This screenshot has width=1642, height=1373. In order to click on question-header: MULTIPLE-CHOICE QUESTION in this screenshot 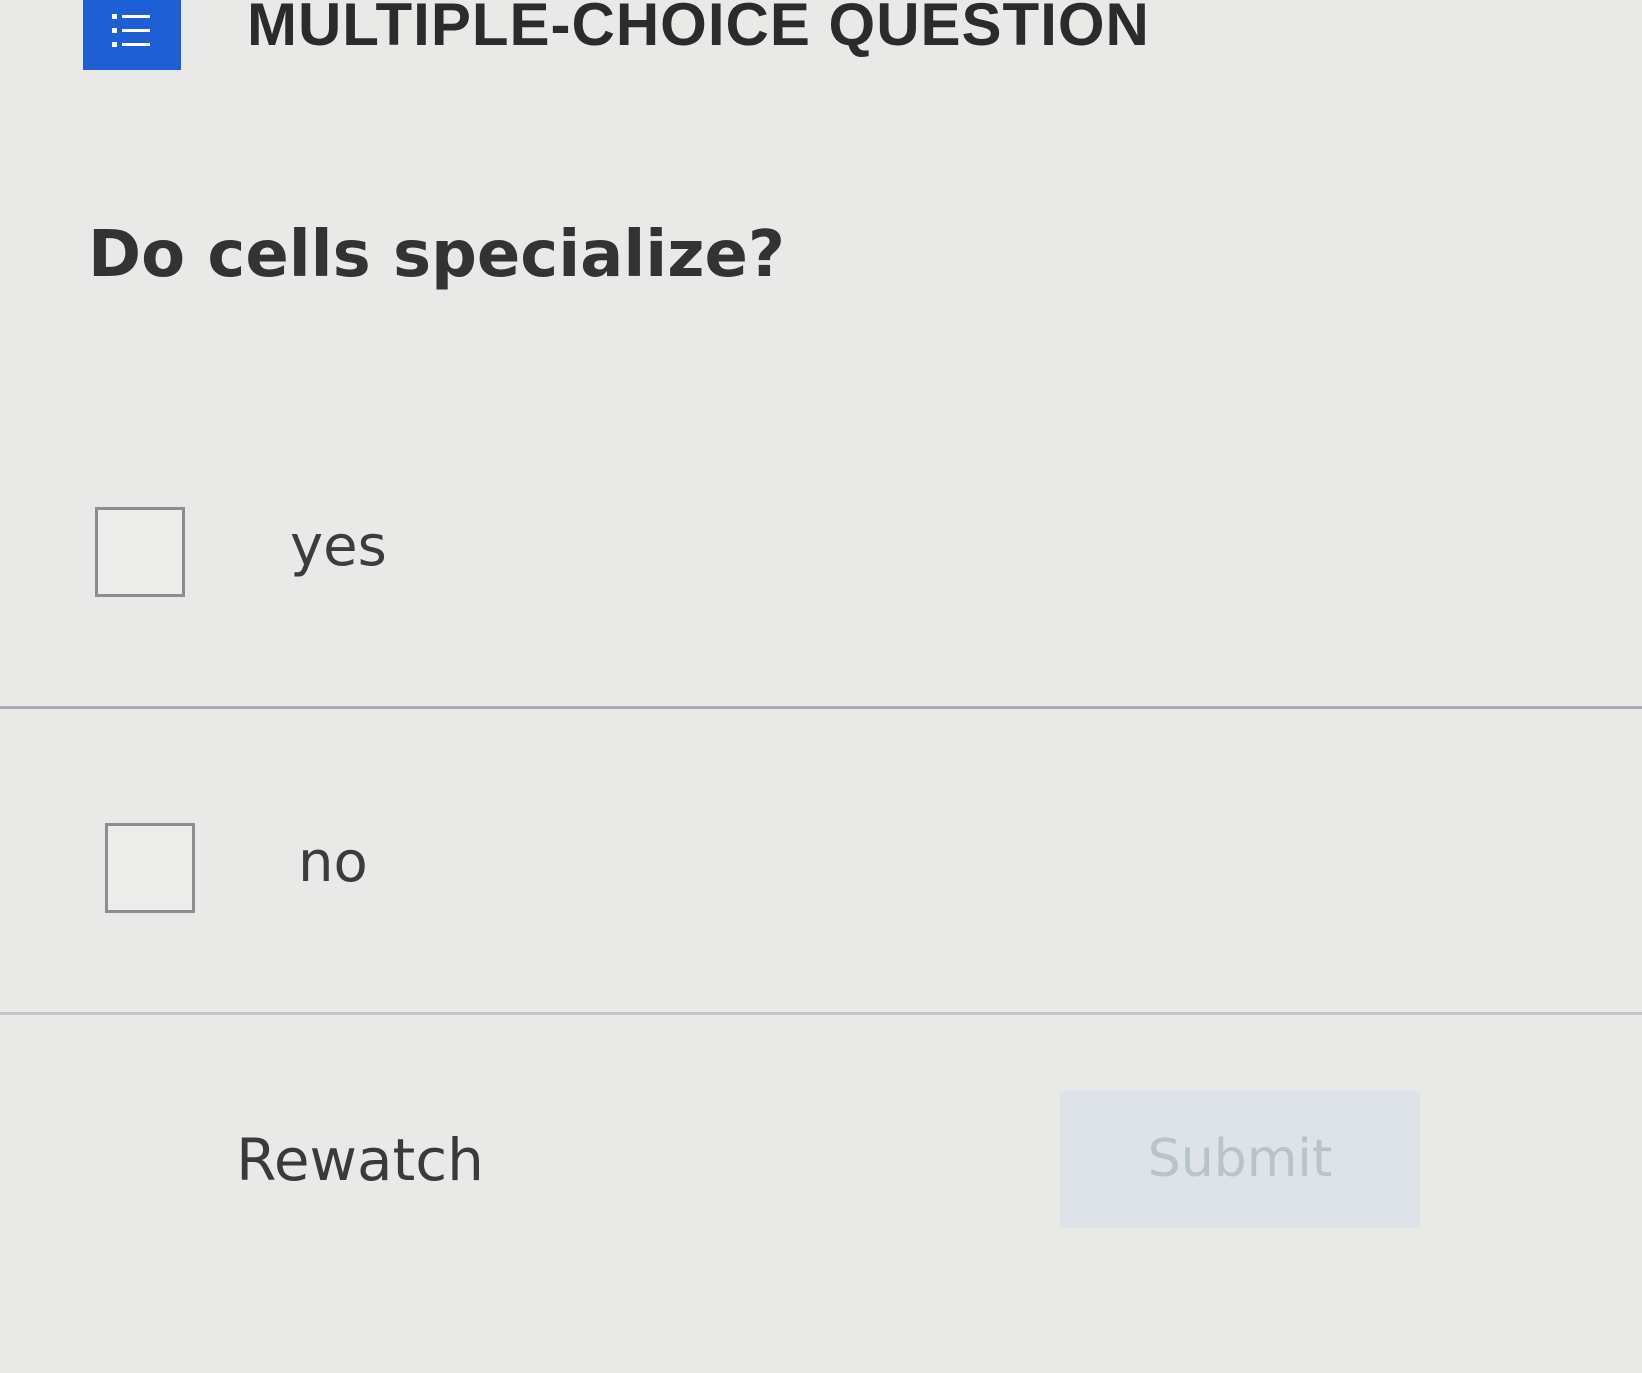, I will do `click(821, 45)`.